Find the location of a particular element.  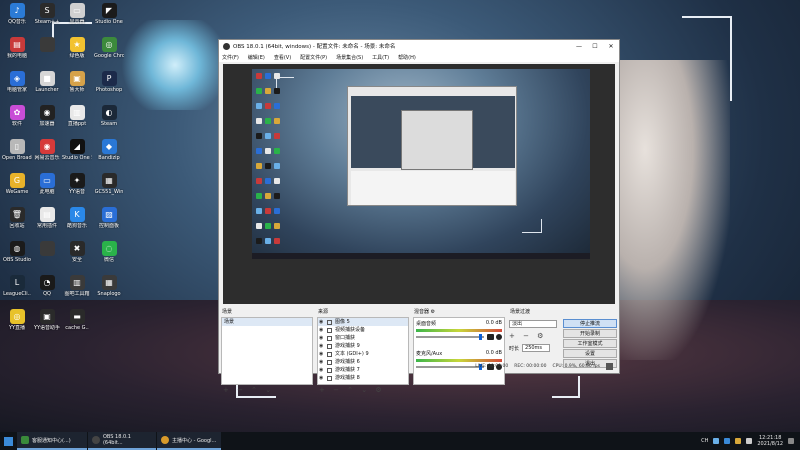

desktop-icon: ◢ Studio One 5 is located at coordinates (77, 150).